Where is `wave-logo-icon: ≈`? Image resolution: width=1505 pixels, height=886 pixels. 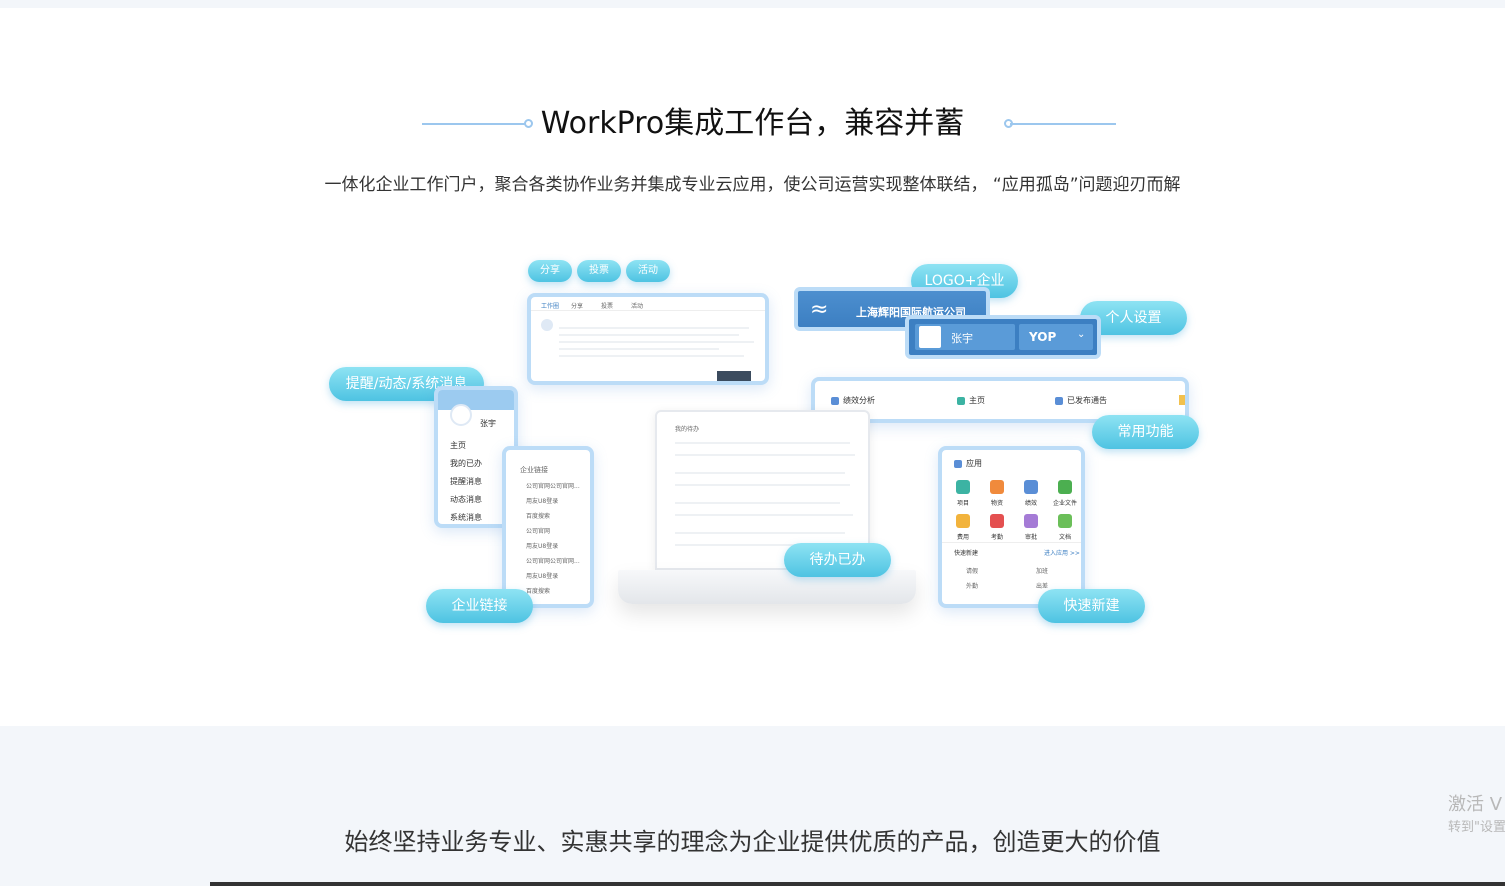
wave-logo-icon: ≈ is located at coordinates (819, 309).